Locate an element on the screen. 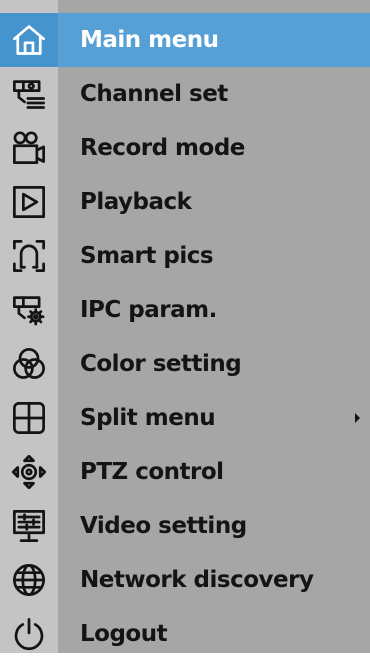 This screenshot has height=661, width=370. menu-item-label: Record mode is located at coordinates (162, 148).